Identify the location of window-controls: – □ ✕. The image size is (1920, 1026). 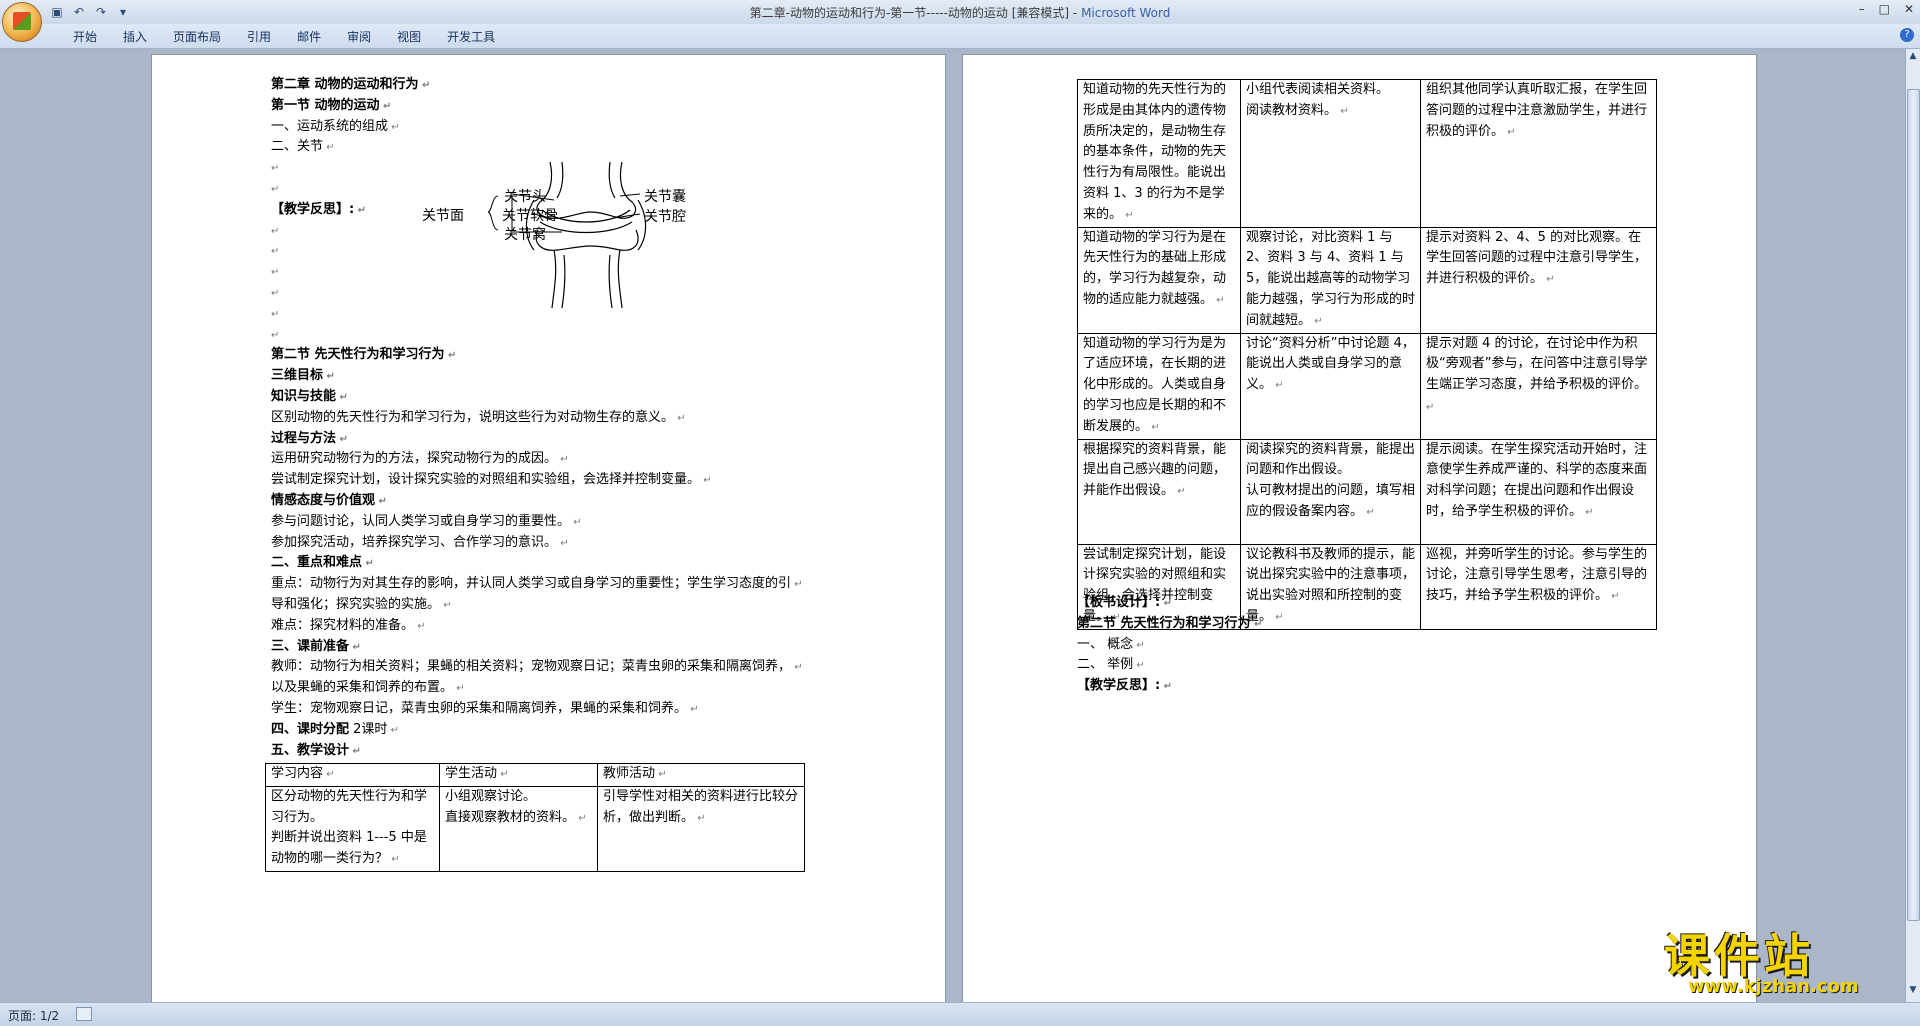
(1886, 9).